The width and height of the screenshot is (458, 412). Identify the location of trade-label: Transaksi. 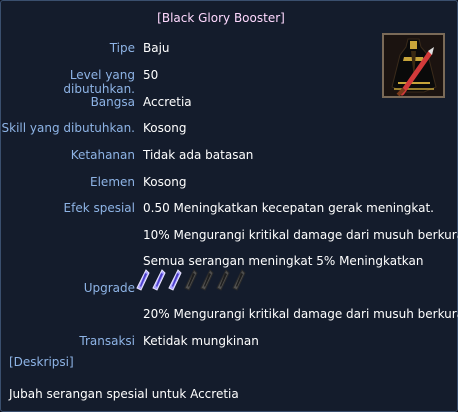
(107, 341).